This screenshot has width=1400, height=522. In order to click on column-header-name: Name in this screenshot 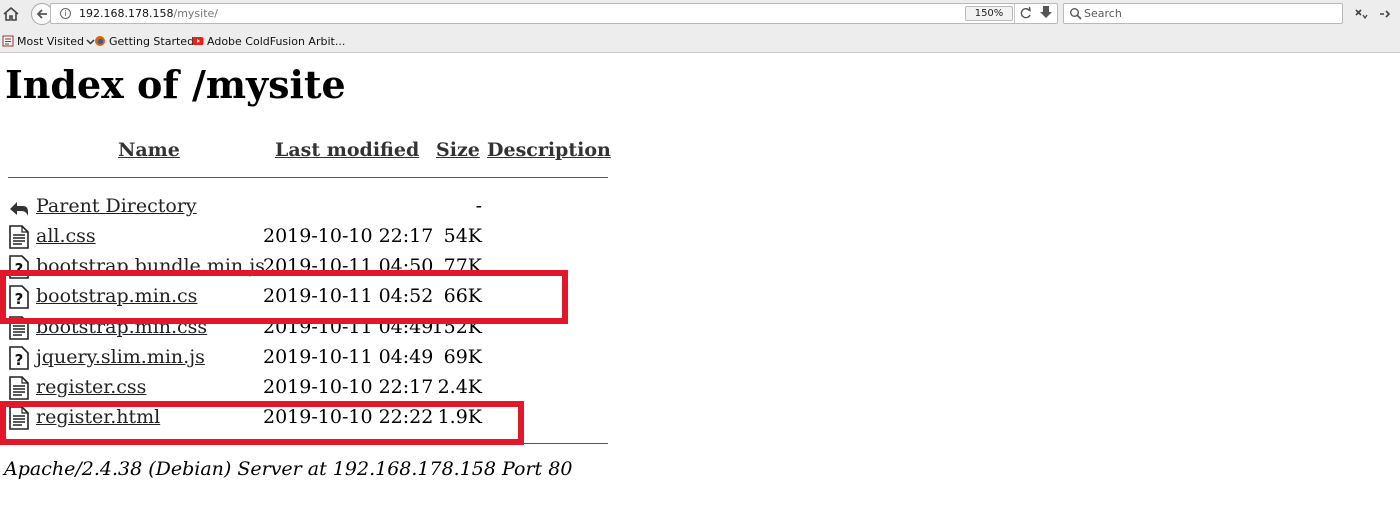, I will do `click(149, 150)`.